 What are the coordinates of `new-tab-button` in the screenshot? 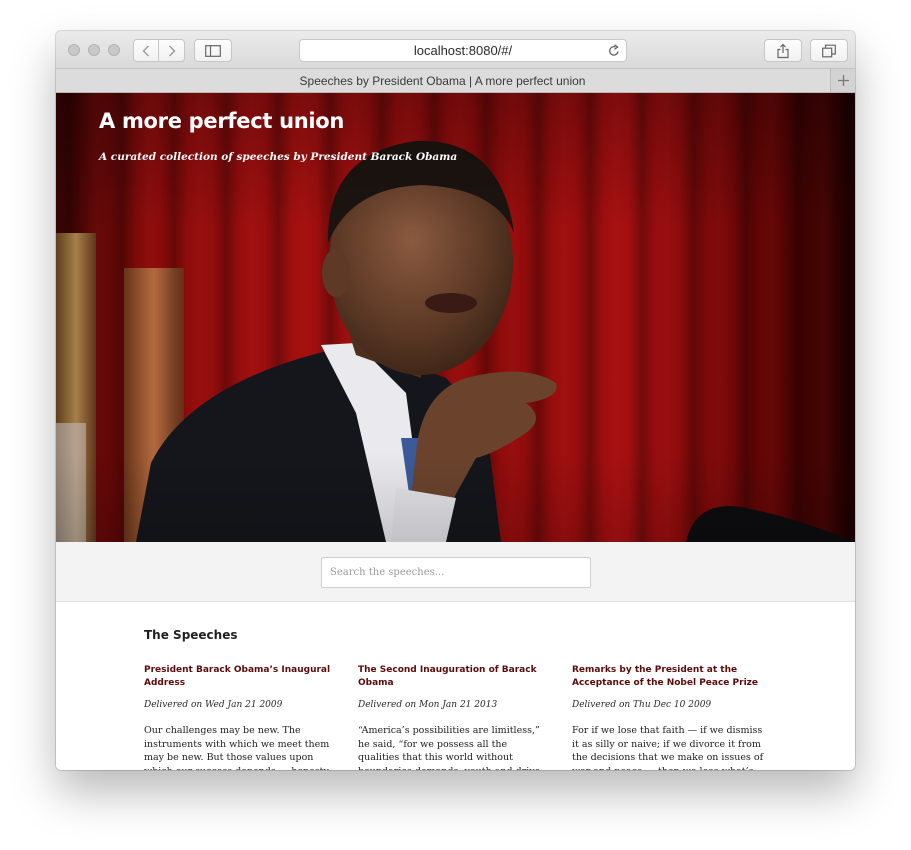 It's located at (842, 80).